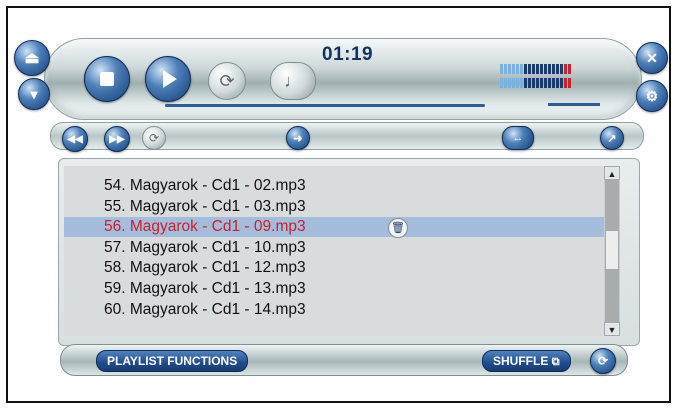 The image size is (677, 409). Describe the element at coordinates (205, 227) in the screenshot. I see `list-item-label: 56. Magyarok - Cd1 - 09.mp3` at that location.